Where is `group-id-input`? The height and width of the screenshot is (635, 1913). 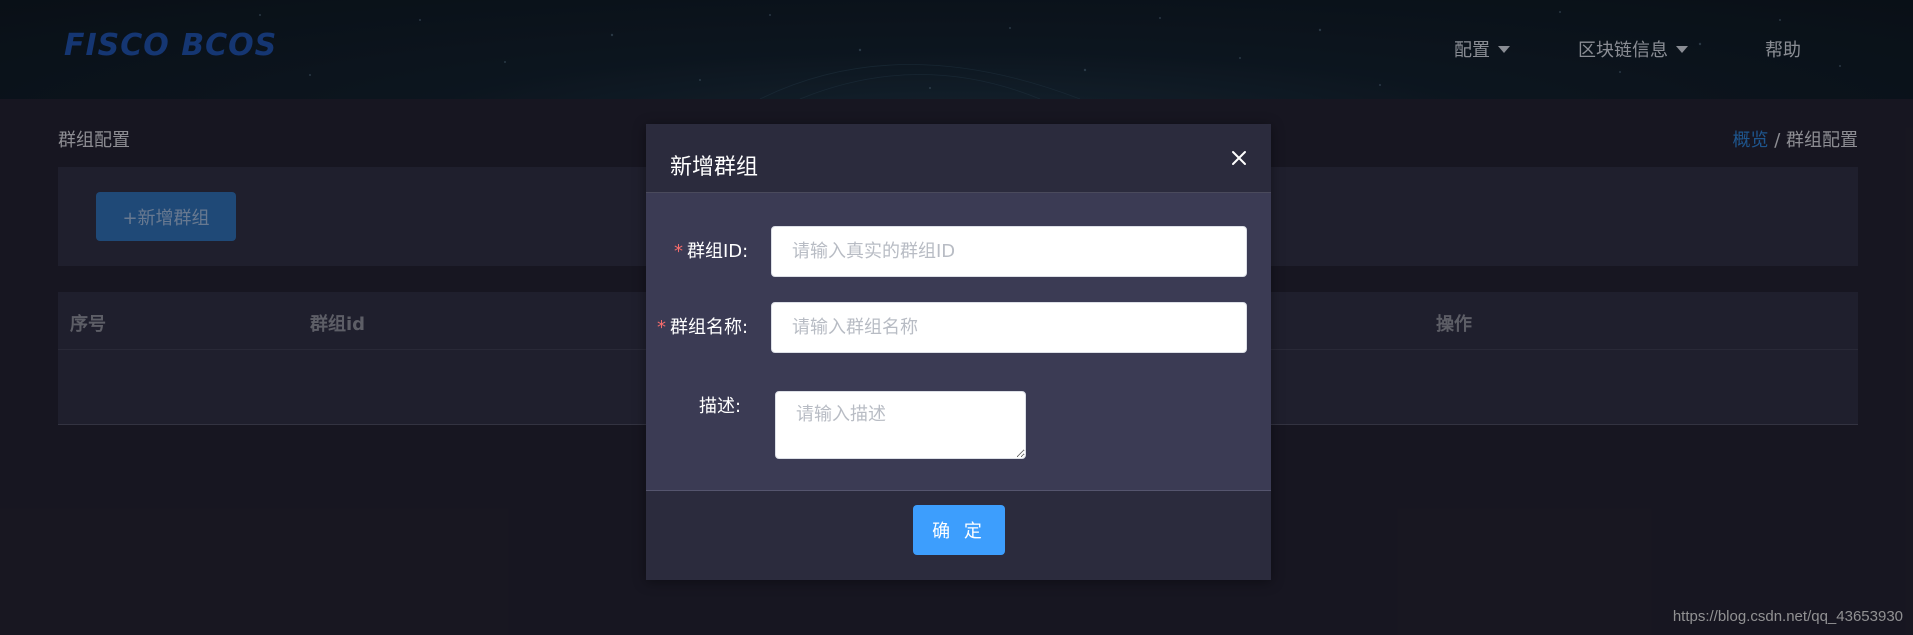
group-id-input is located at coordinates (1009, 251).